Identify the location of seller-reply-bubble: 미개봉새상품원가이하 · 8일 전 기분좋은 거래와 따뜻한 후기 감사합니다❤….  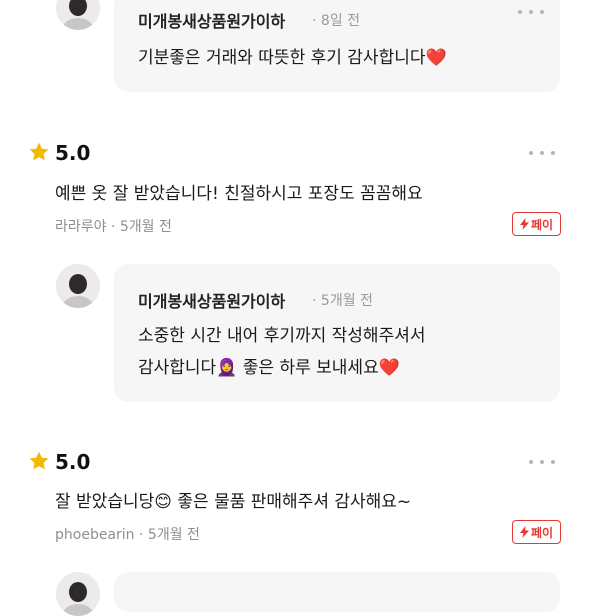
(337, 46).